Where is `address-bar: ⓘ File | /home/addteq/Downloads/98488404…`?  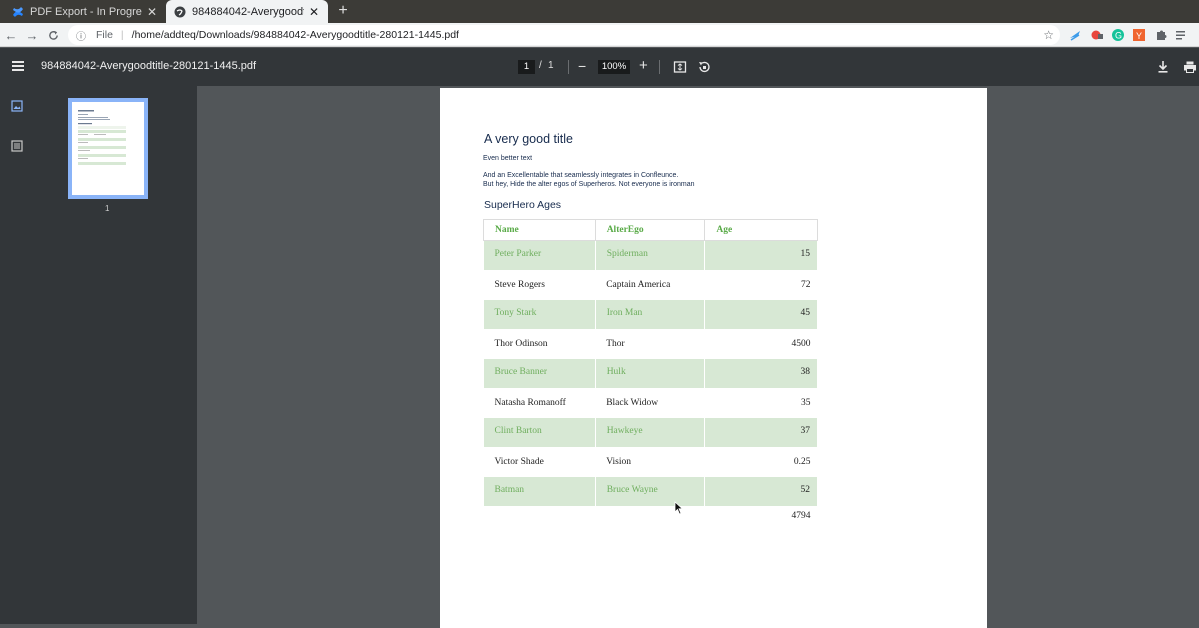 address-bar: ⓘ File | /home/addteq/Downloads/98488404… is located at coordinates (564, 35).